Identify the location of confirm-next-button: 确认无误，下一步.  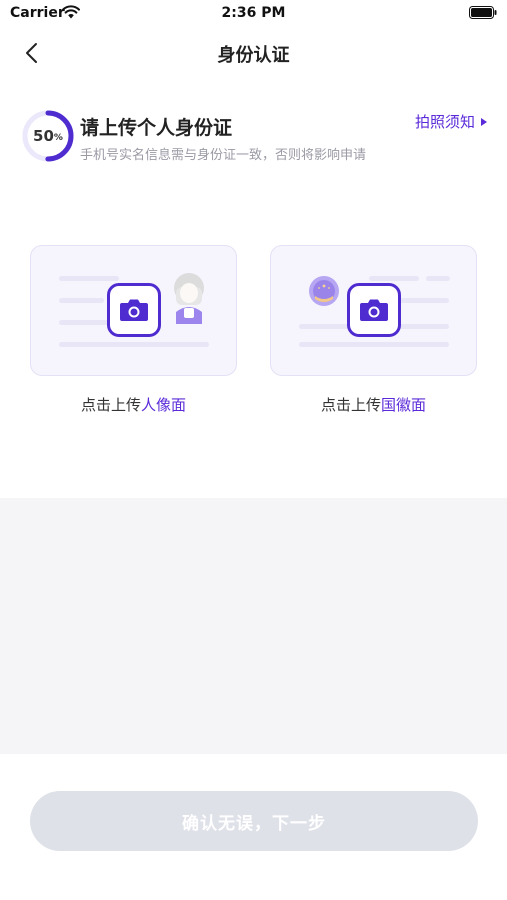
(254, 821).